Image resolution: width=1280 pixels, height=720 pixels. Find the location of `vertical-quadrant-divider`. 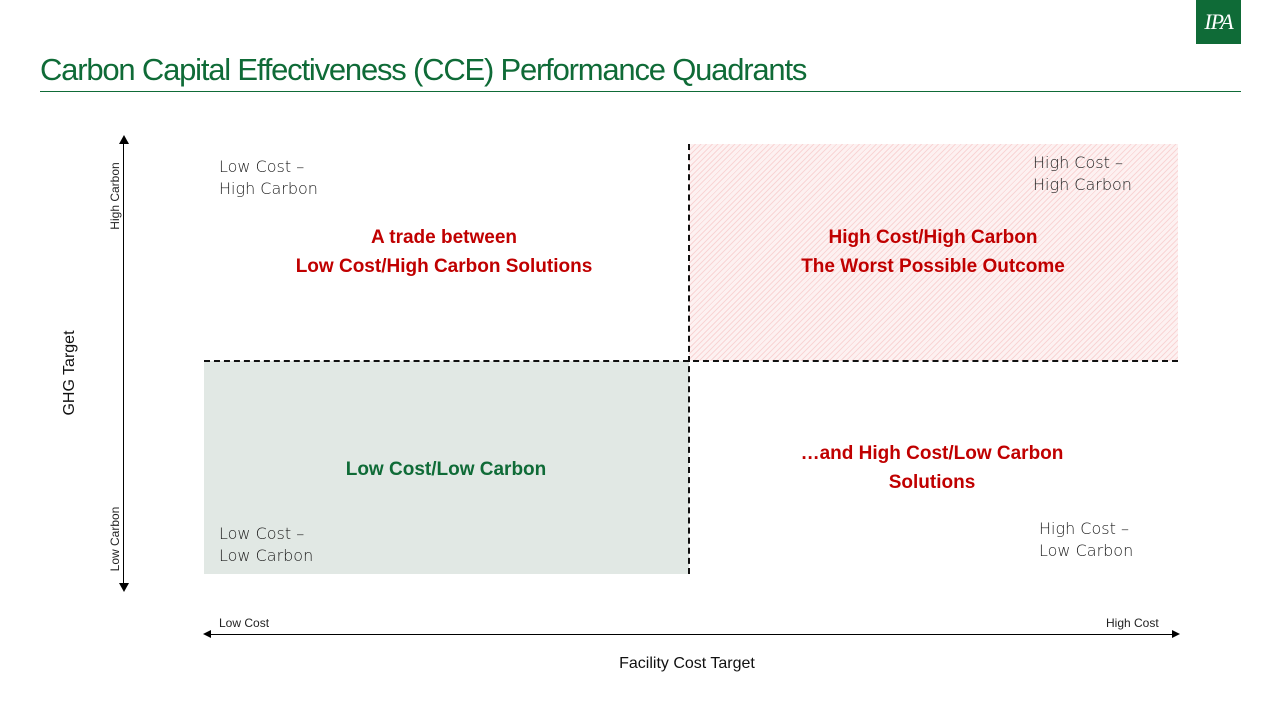

vertical-quadrant-divider is located at coordinates (689, 359).